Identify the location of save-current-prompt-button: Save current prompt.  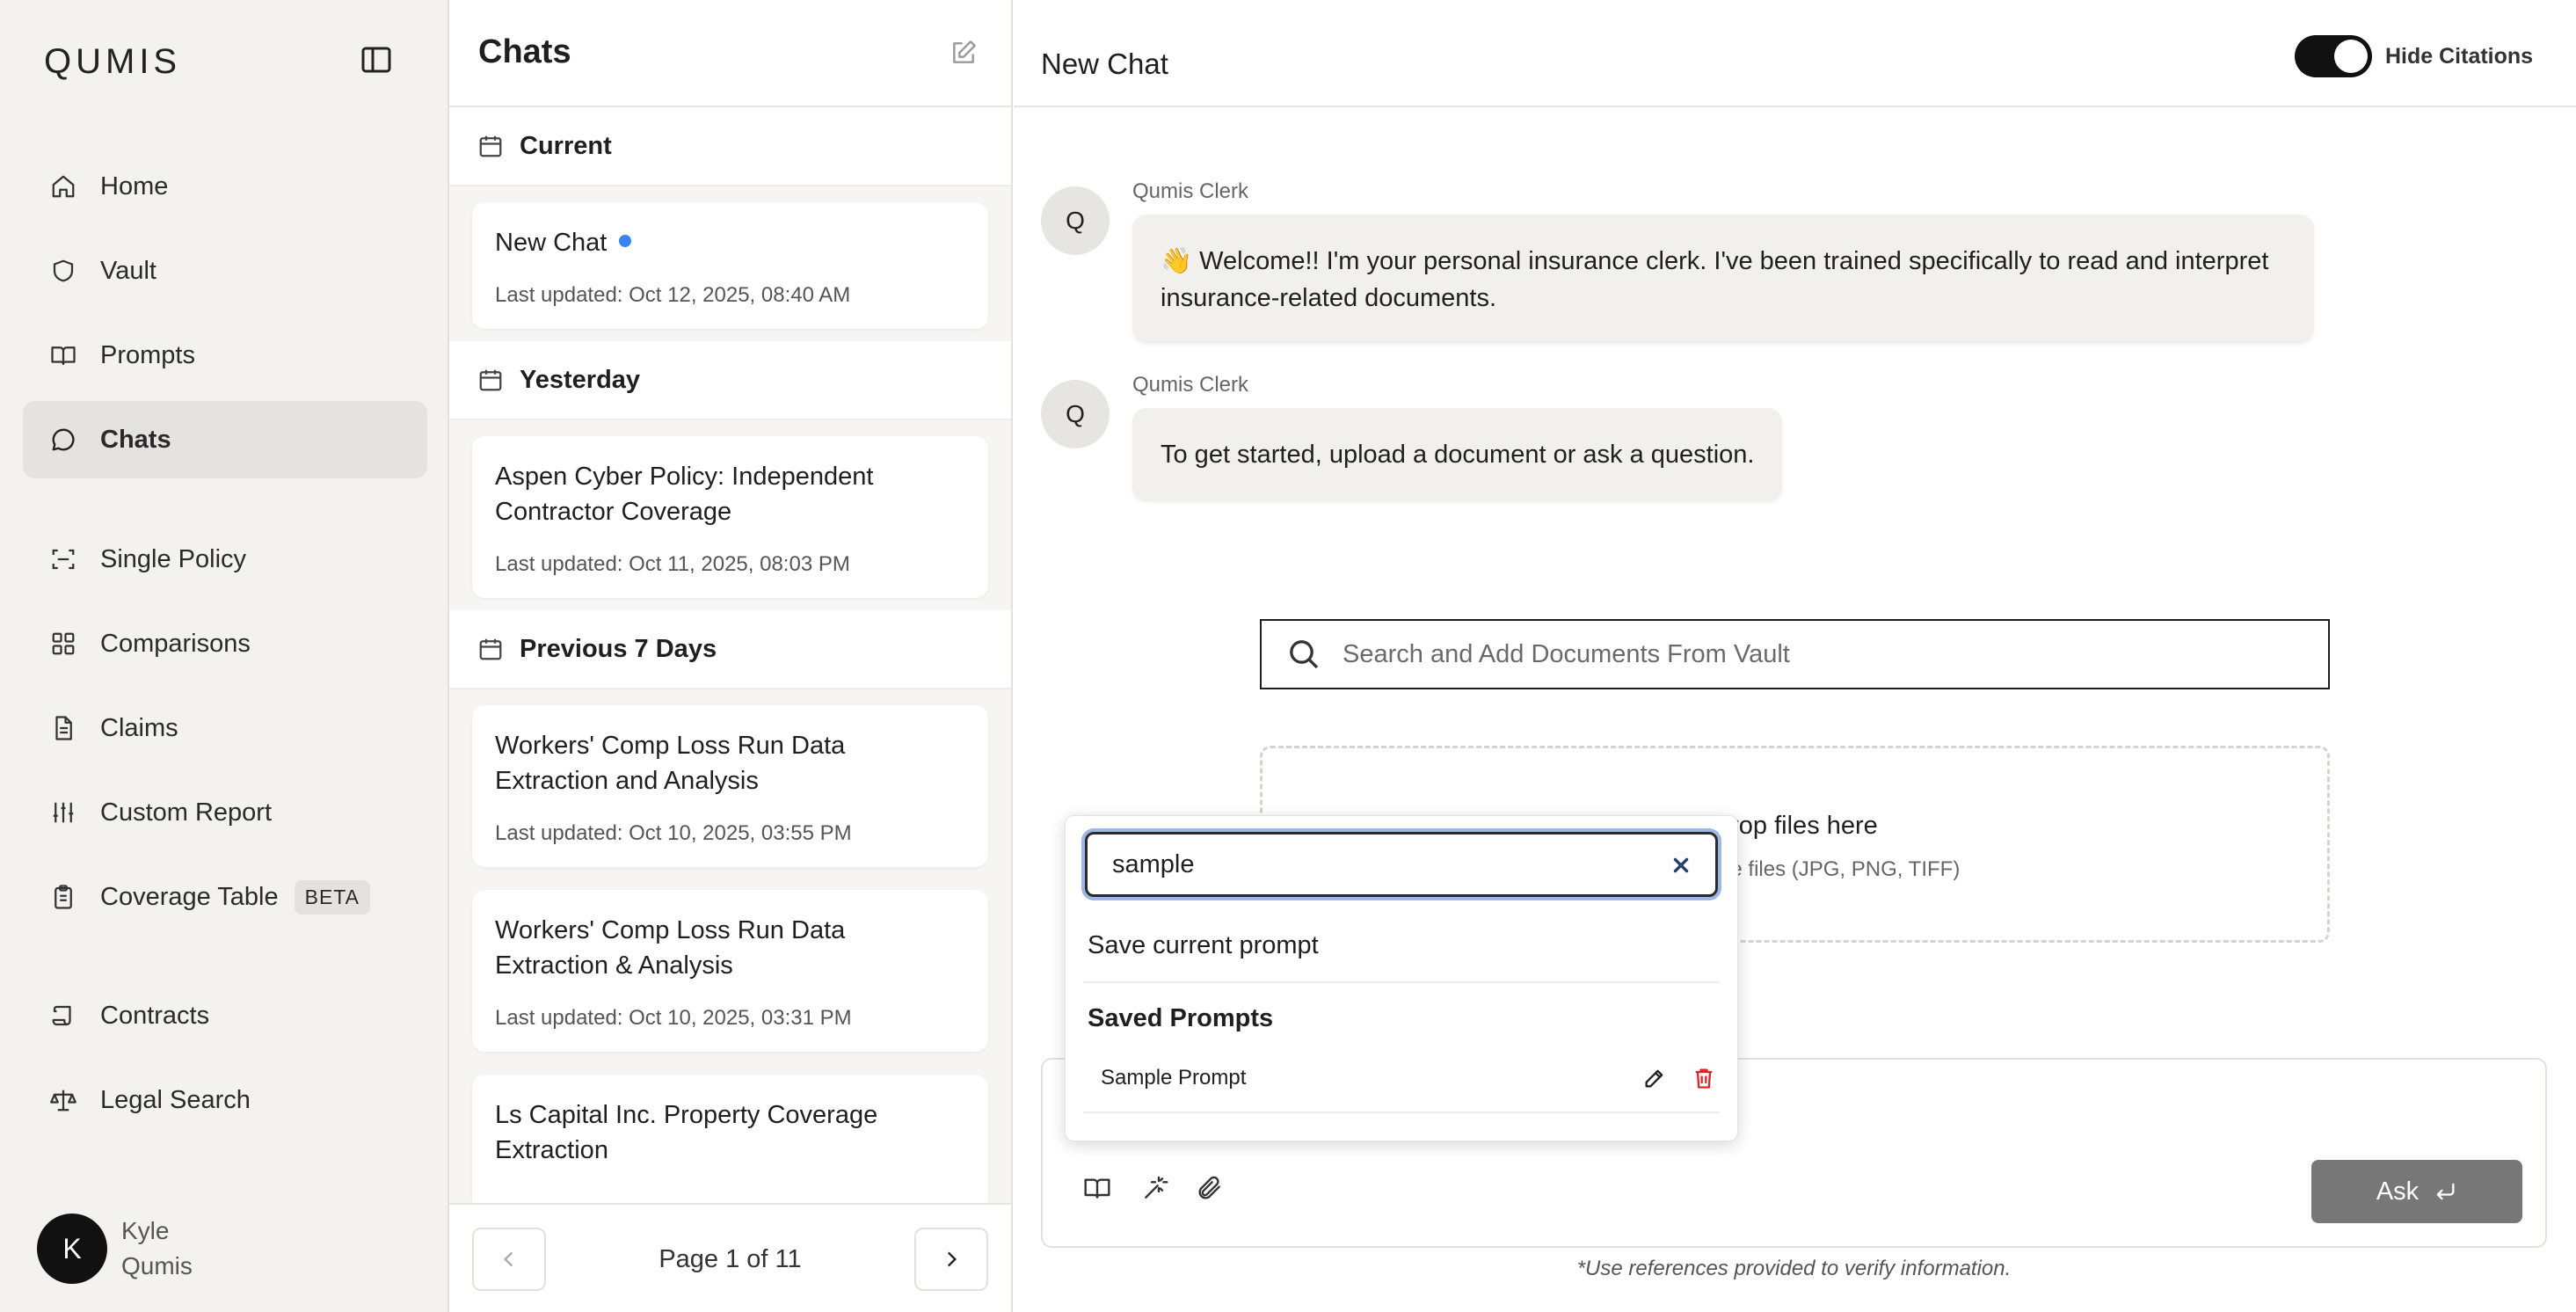
(1203, 945).